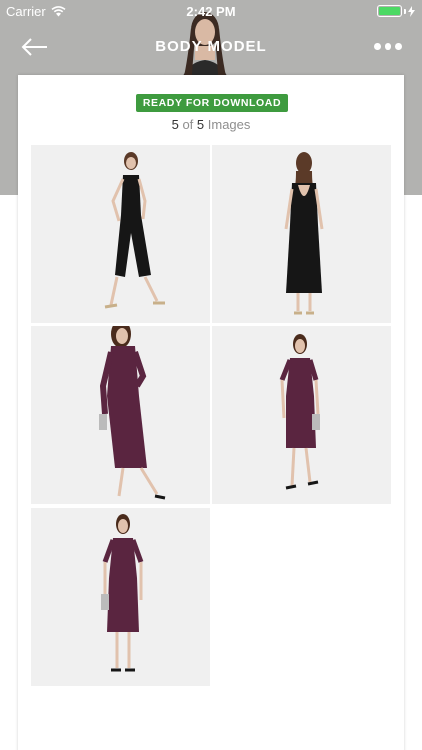  Describe the element at coordinates (411, 11) in the screenshot. I see `charging-bolt-icon` at that location.